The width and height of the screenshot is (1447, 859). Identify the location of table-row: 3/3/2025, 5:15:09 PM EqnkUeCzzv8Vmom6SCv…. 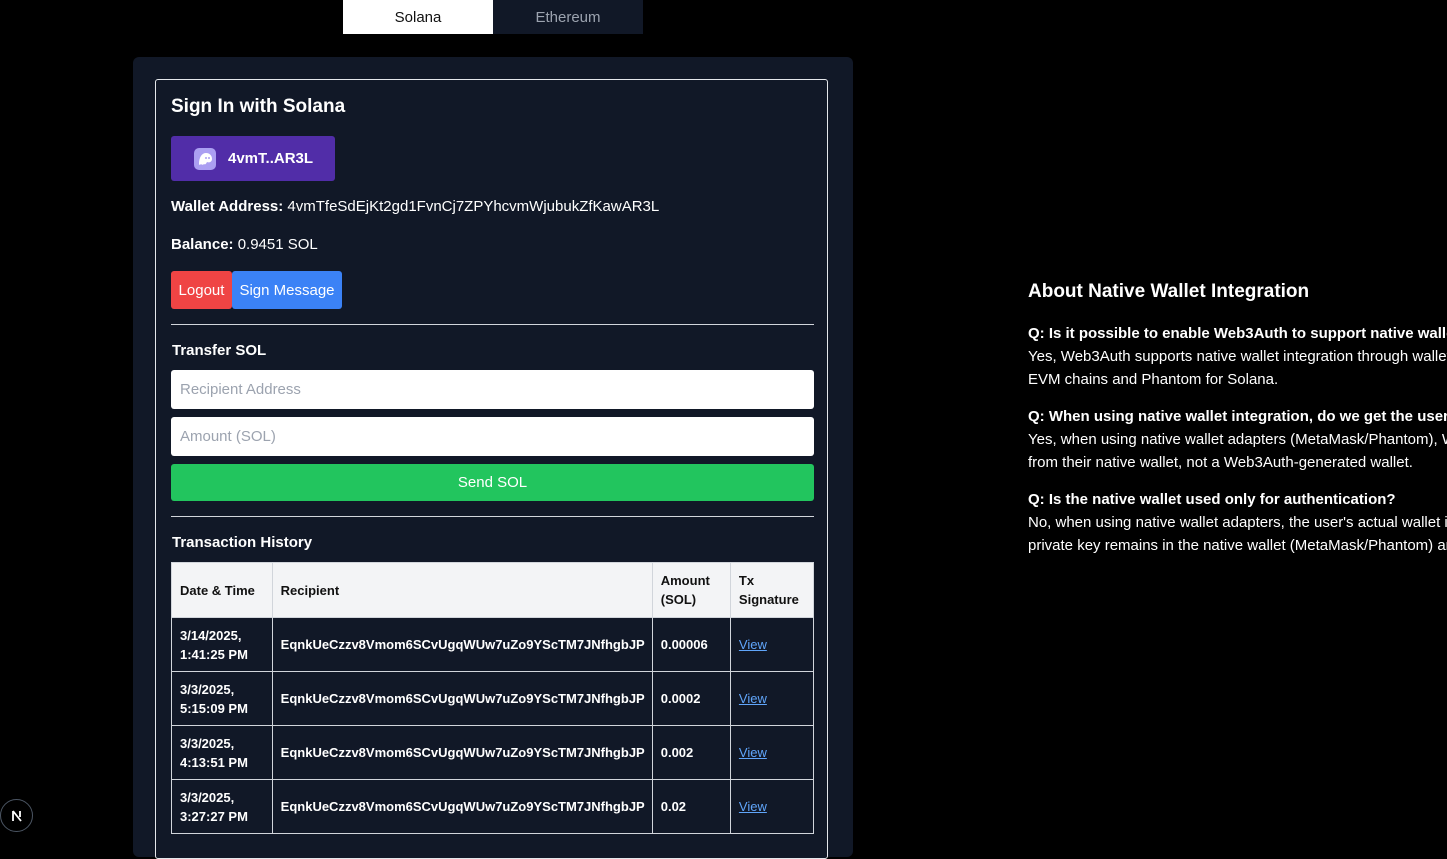
(493, 698).